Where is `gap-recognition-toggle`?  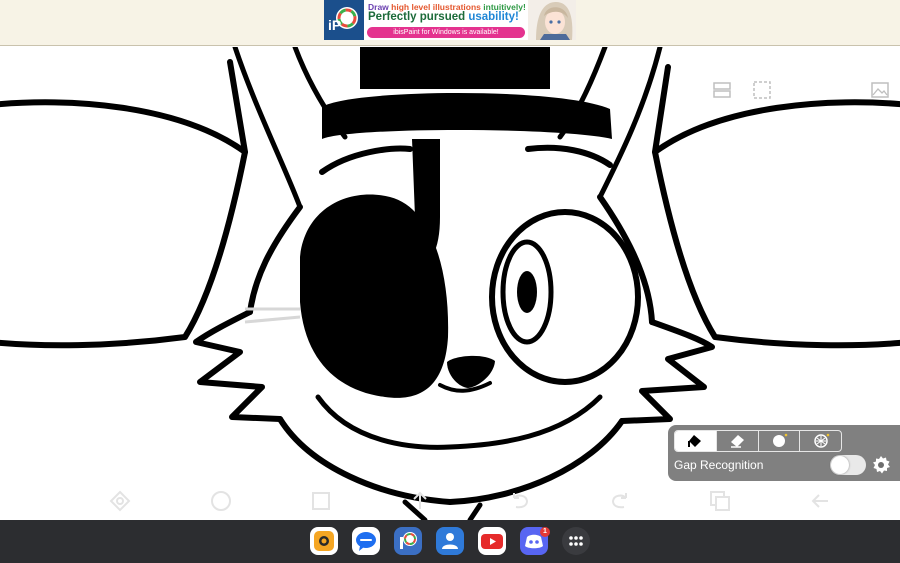 gap-recognition-toggle is located at coordinates (848, 465).